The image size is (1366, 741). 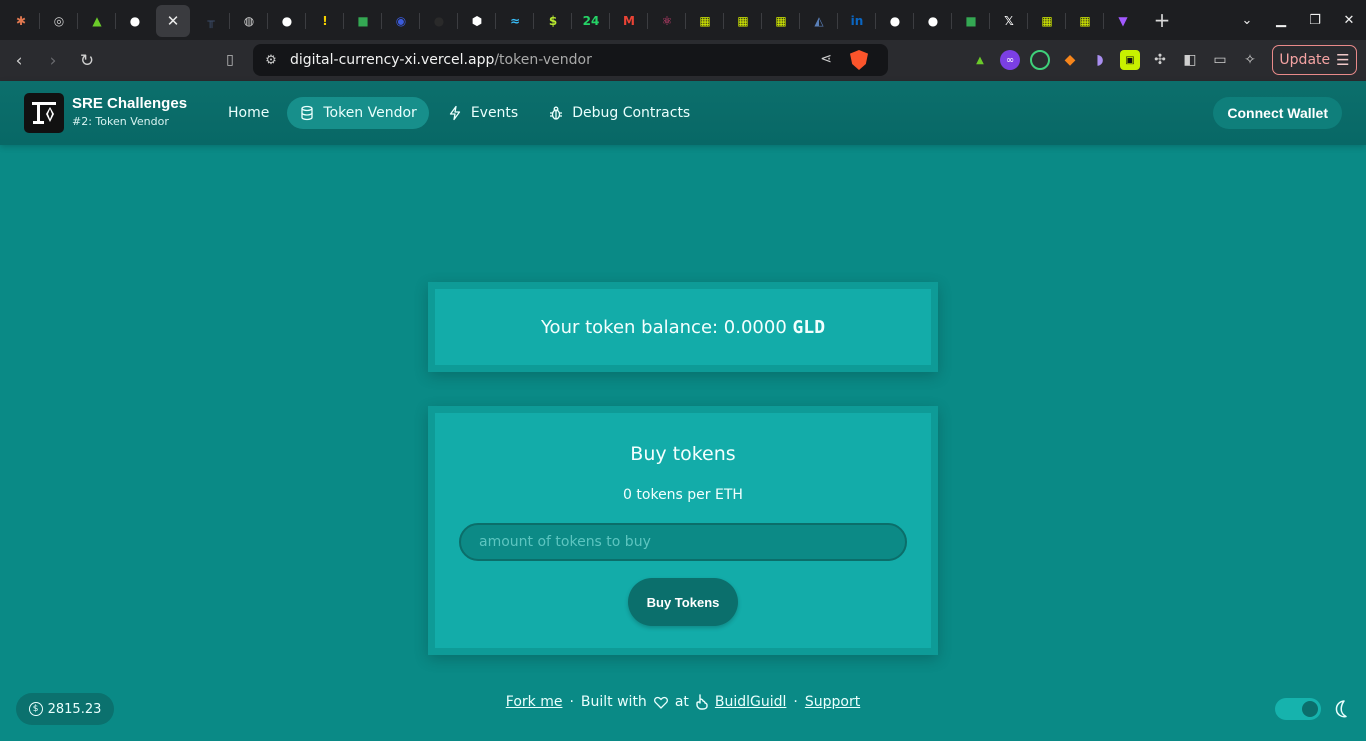 I want to click on leo-ai-icon: ✧, so click(x=1250, y=60).